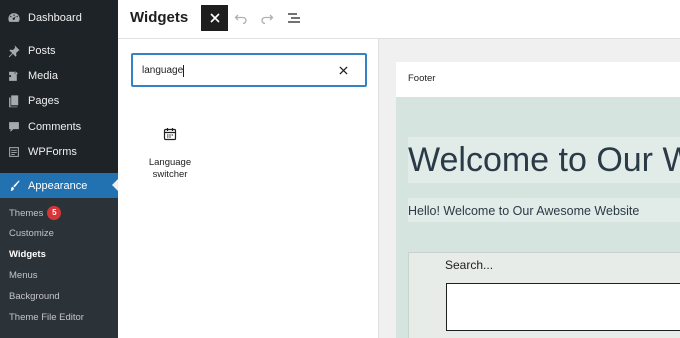 The width and height of the screenshot is (680, 338). I want to click on editor-header: Widgets, so click(399, 19).